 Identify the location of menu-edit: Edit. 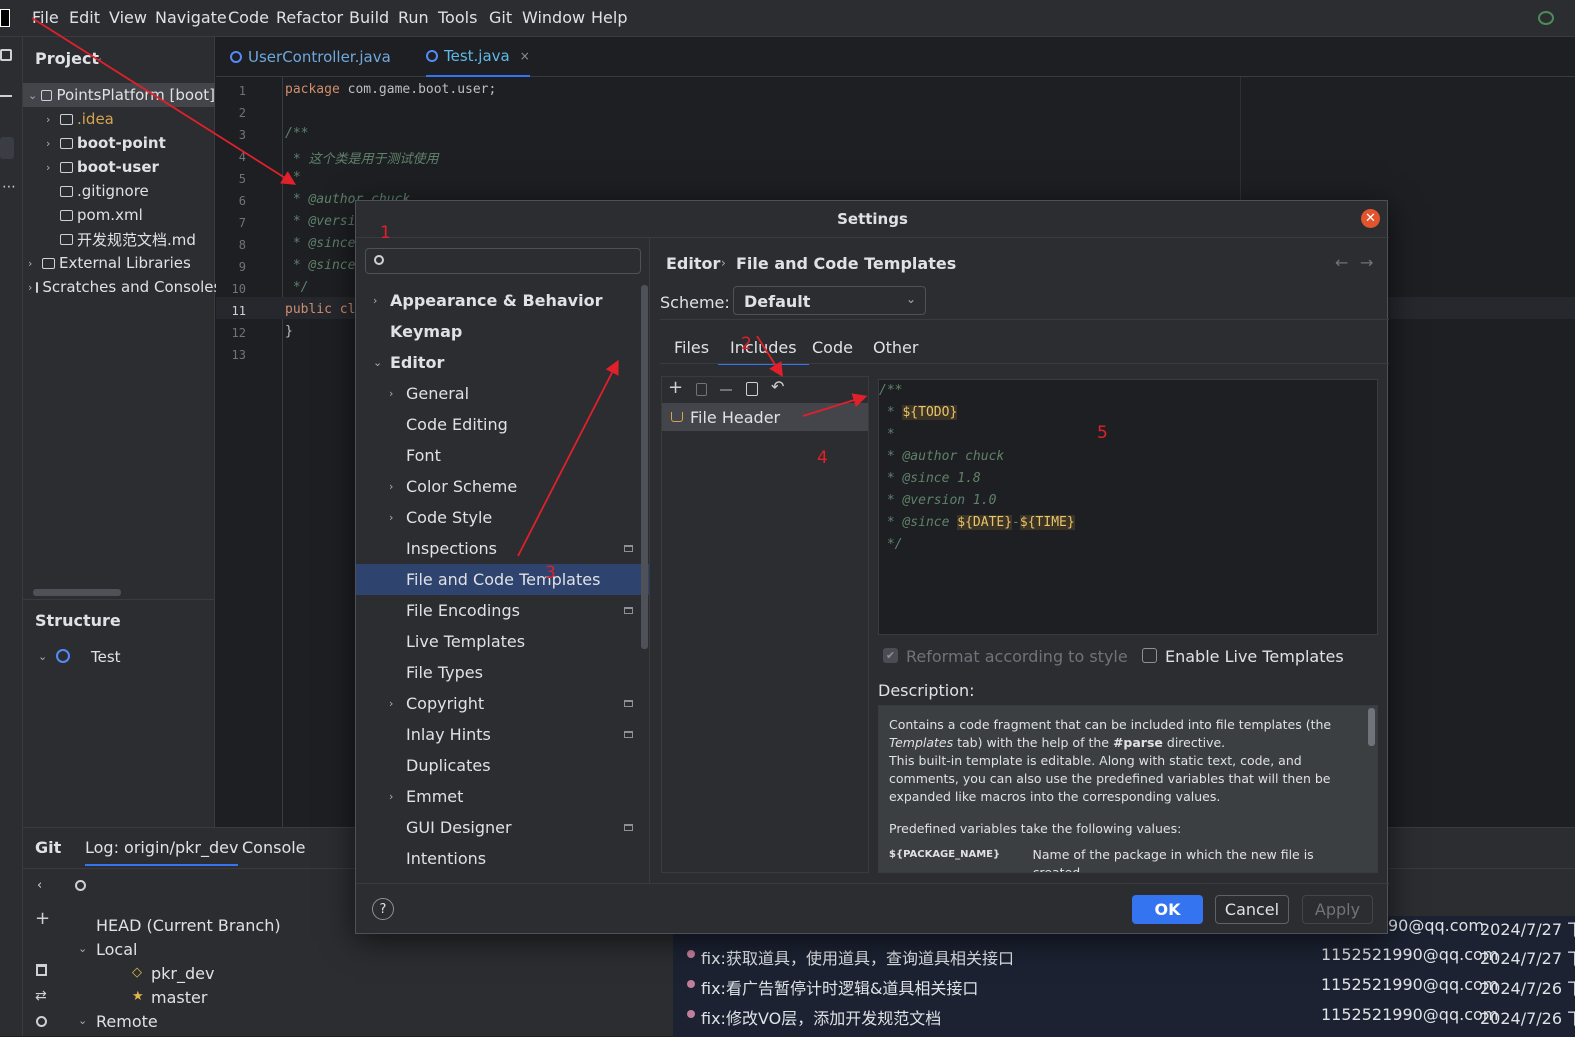
(84, 17).